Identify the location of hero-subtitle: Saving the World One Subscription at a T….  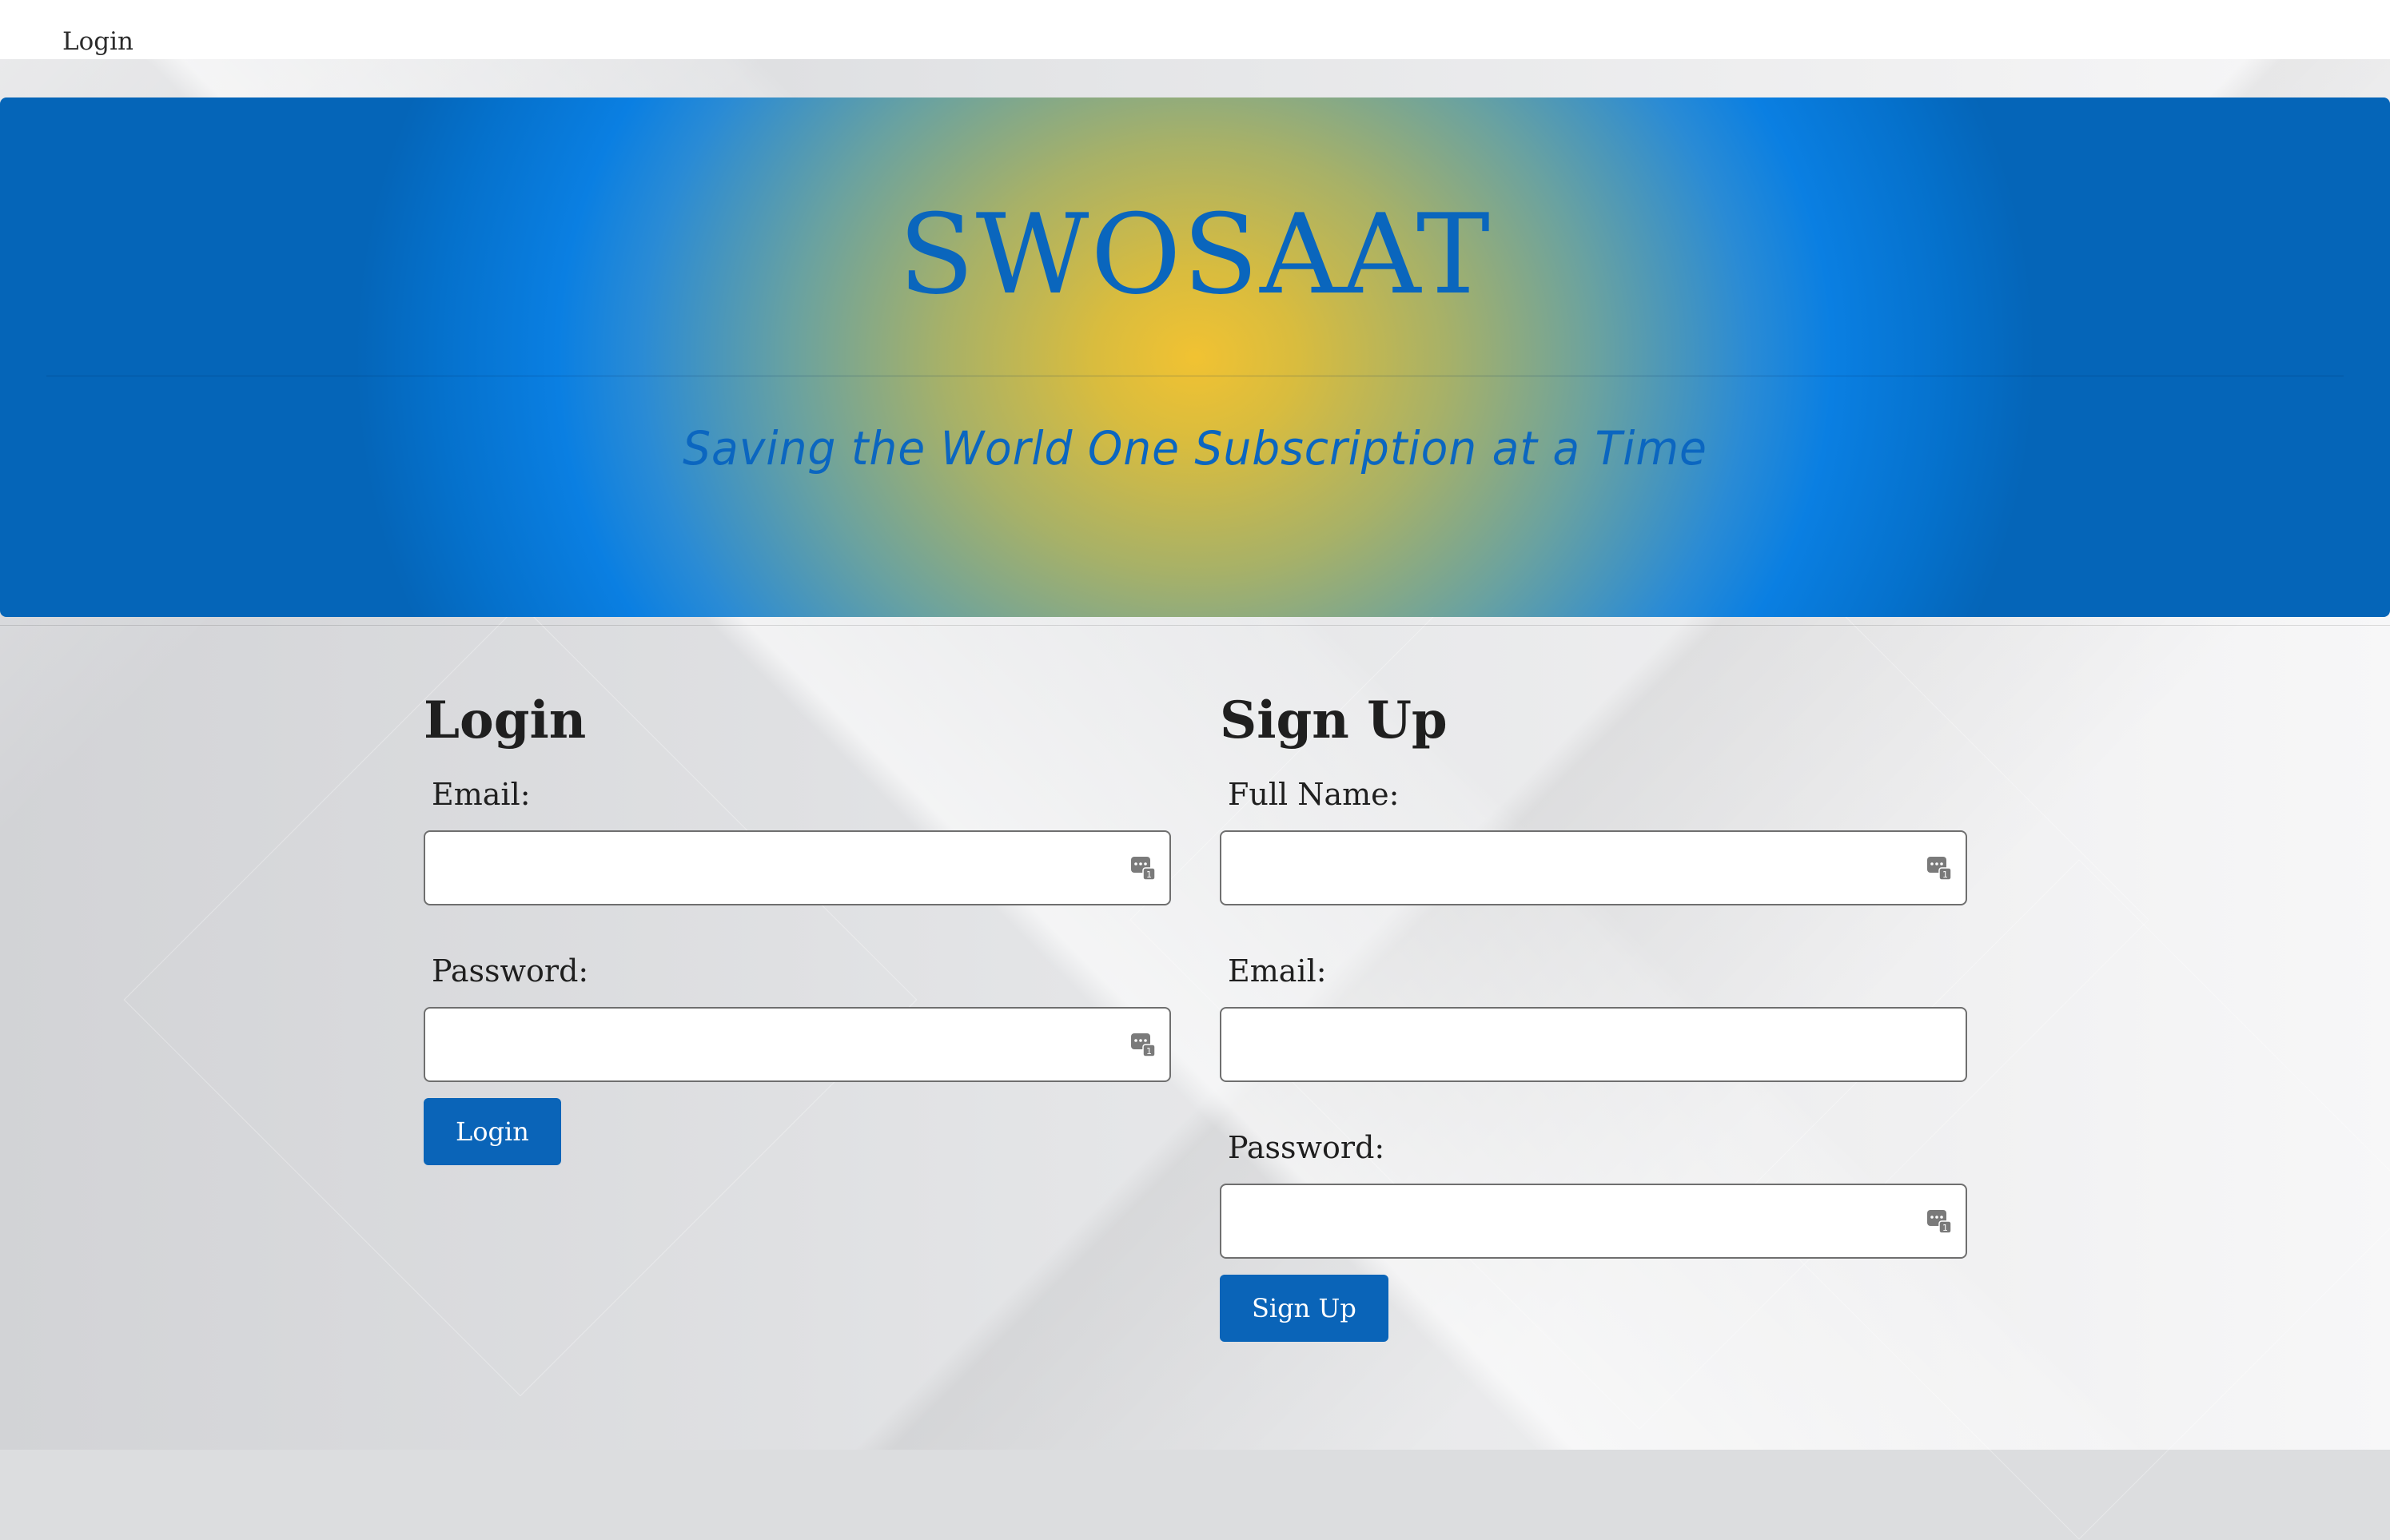
(1195, 449).